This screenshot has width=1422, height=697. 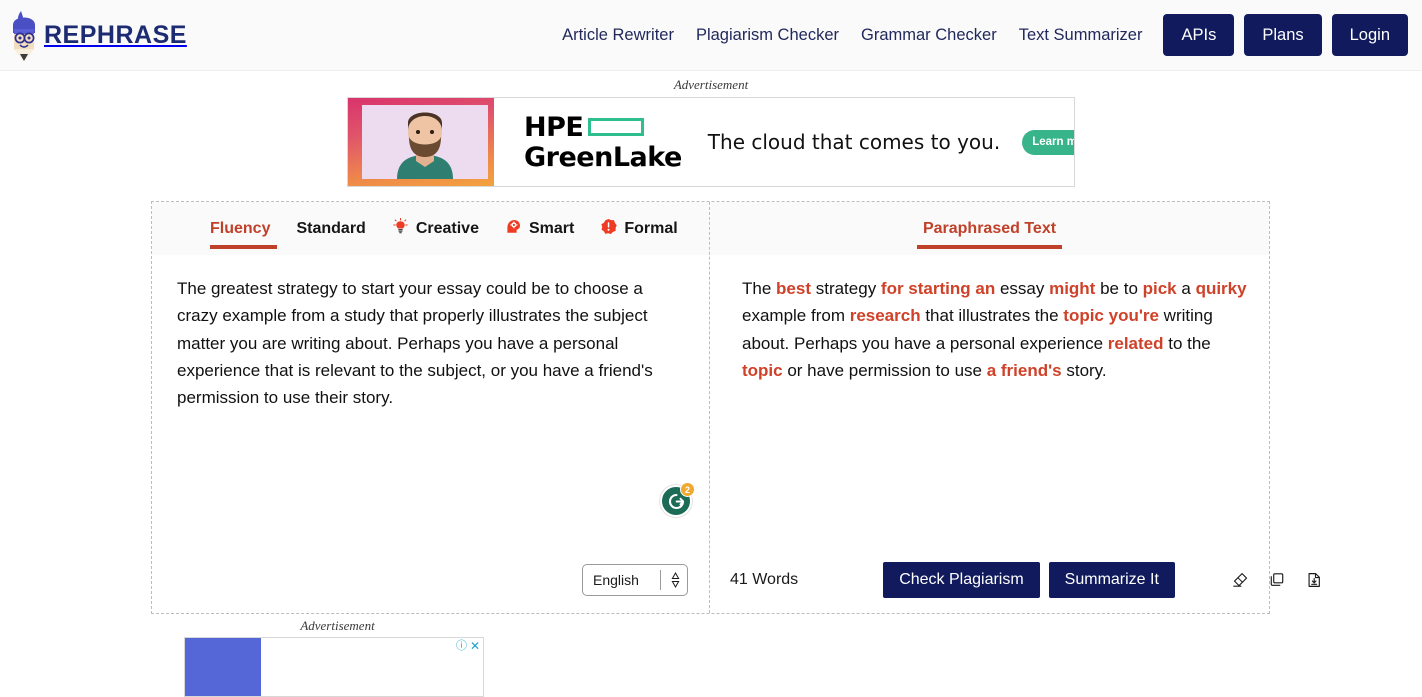 I want to click on language-select-value: English, so click(x=616, y=580).